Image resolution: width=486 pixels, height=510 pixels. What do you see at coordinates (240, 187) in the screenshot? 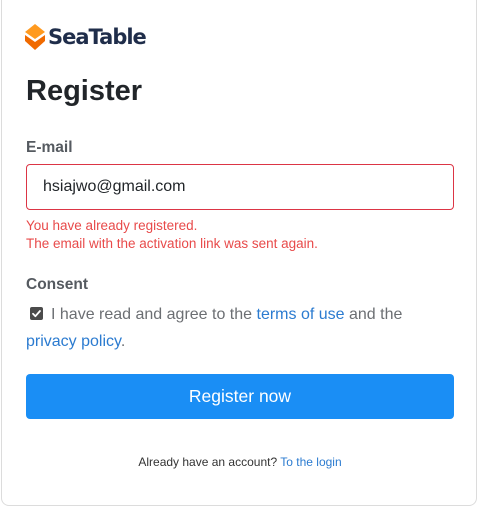
I see `email-field` at bounding box center [240, 187].